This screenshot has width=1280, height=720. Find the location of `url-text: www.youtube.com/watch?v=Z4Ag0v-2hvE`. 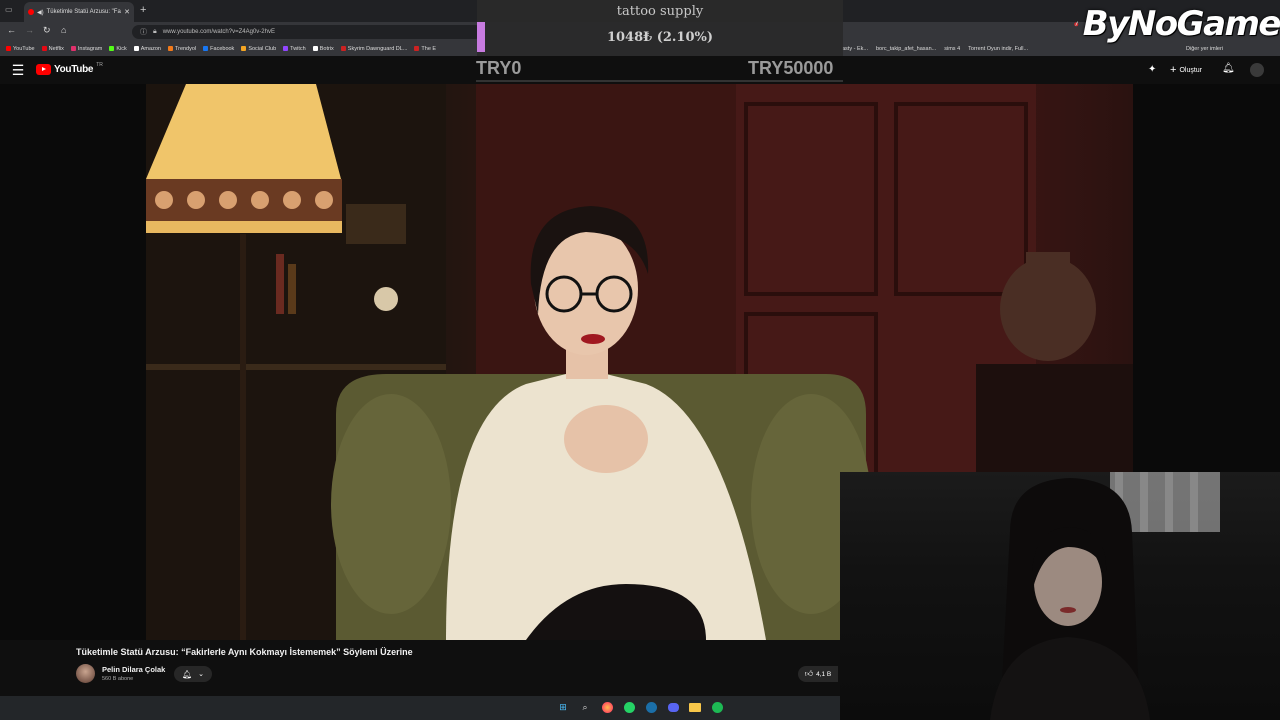

url-text: www.youtube.com/watch?v=Z4Ag0v-2hvE is located at coordinates (218, 32).